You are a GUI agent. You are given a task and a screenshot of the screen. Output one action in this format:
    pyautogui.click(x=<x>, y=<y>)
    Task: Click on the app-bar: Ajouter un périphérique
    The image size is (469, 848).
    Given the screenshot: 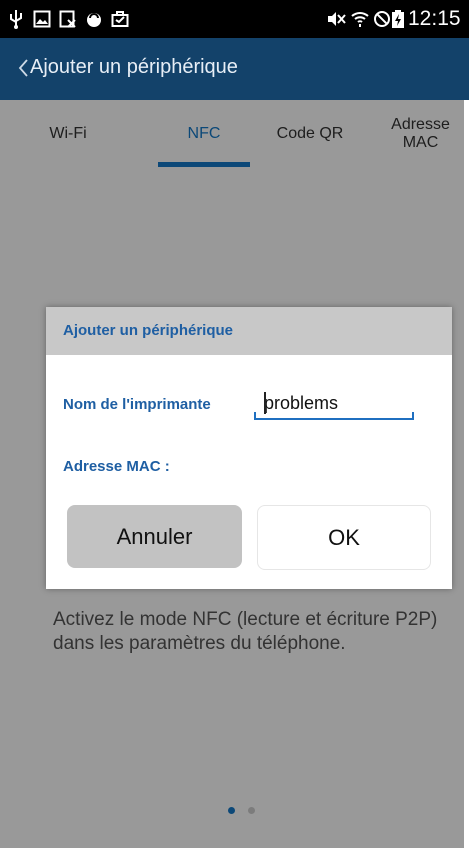 What is the action you would take?
    pyautogui.click(x=234, y=69)
    